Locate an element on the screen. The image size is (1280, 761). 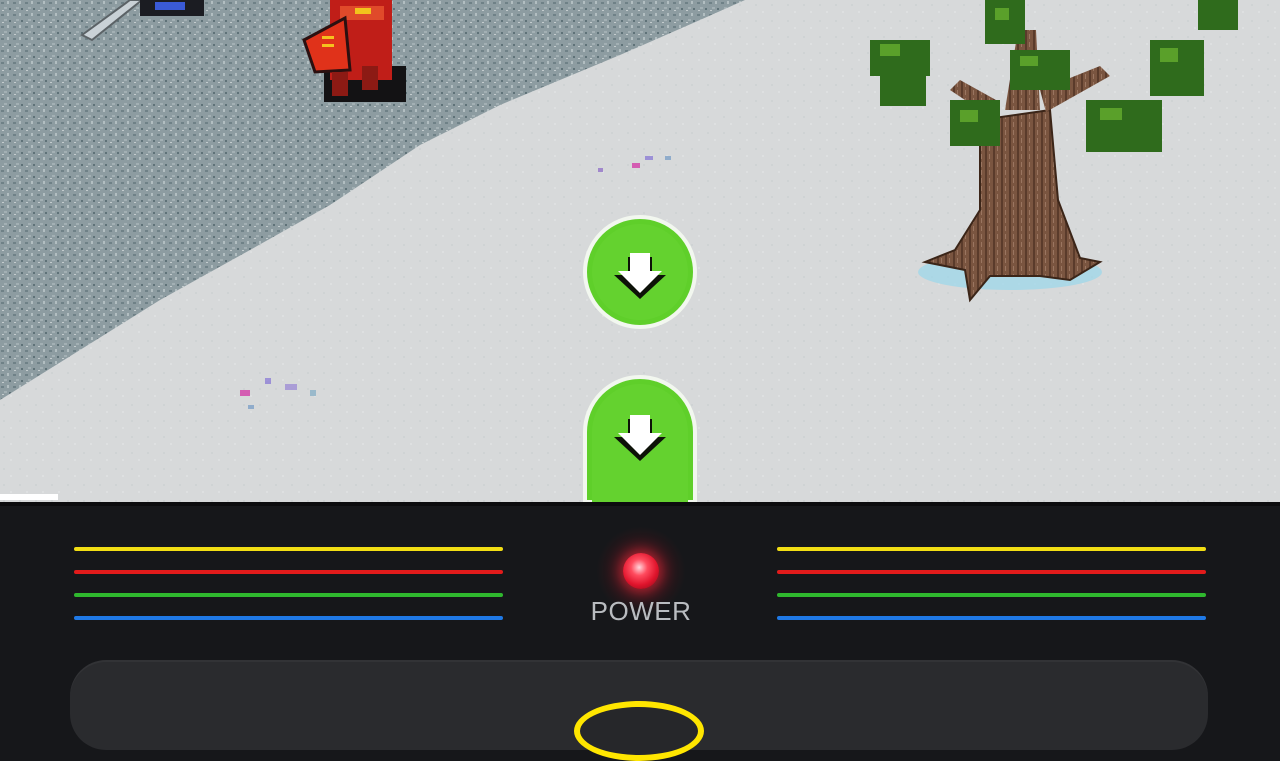
action-button-yellow is located at coordinates (639, 731).